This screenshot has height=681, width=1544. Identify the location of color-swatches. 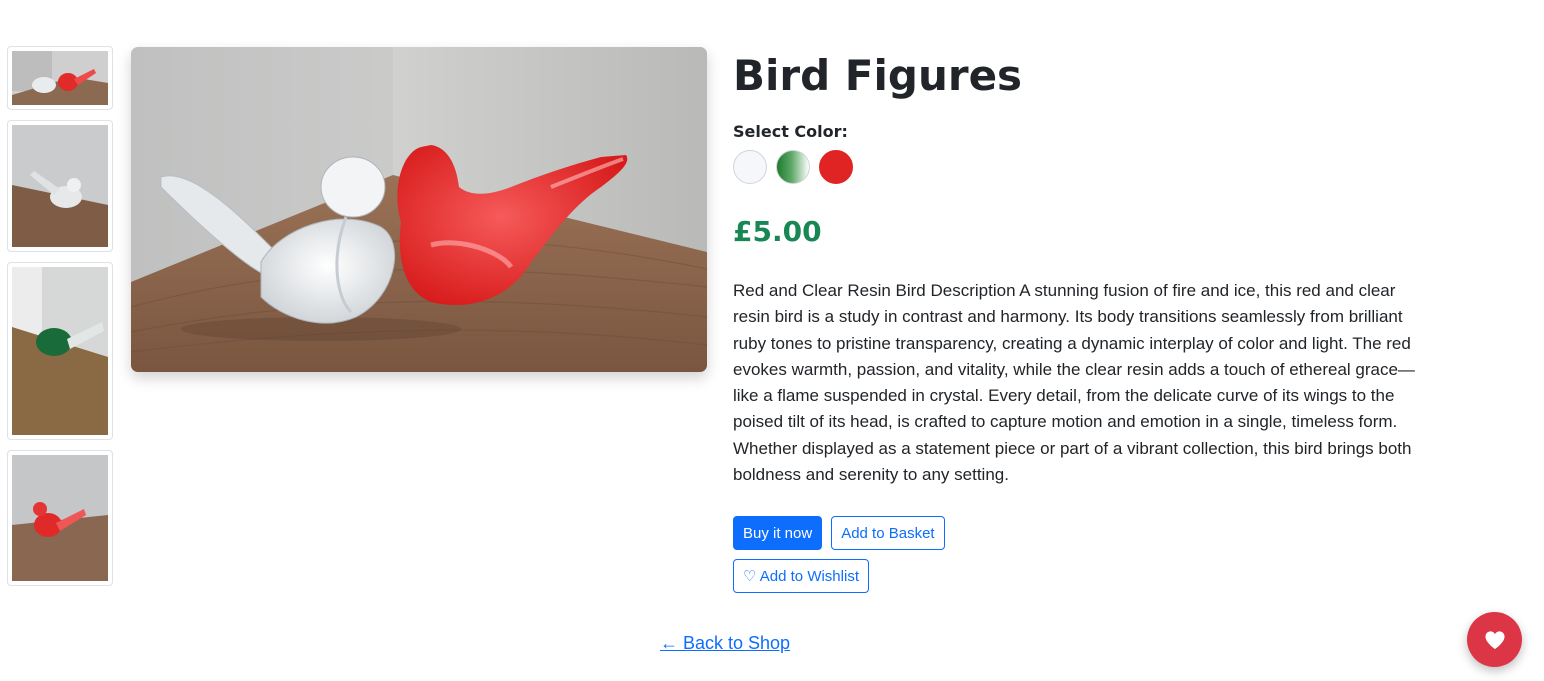
(1088, 167).